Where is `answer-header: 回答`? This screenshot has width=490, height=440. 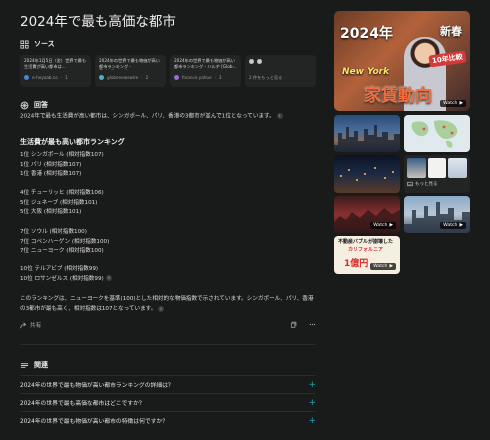 answer-header: 回答 is located at coordinates (34, 105).